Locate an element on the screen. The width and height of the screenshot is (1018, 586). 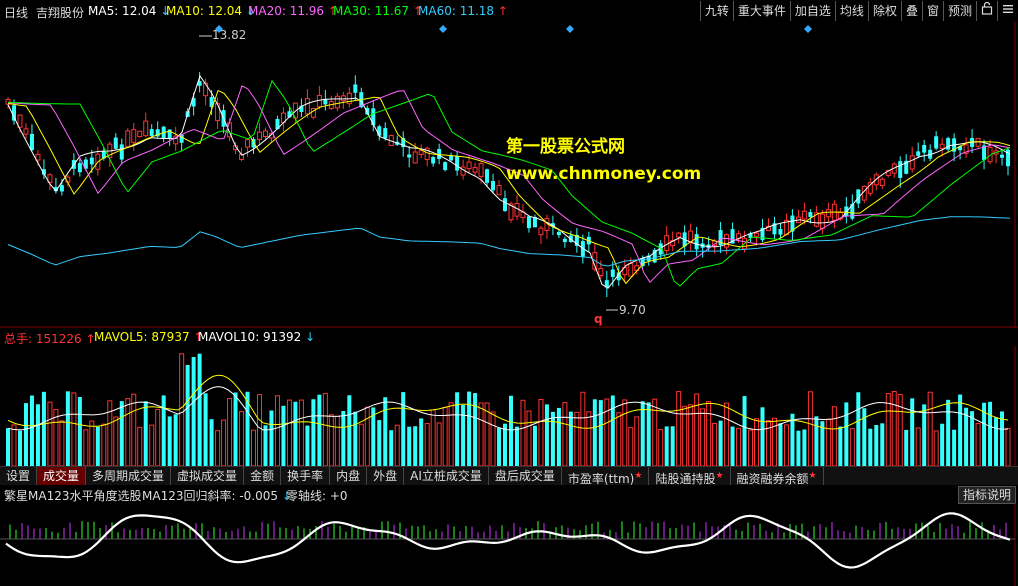
window-button: 窗 is located at coordinates (932, 11).